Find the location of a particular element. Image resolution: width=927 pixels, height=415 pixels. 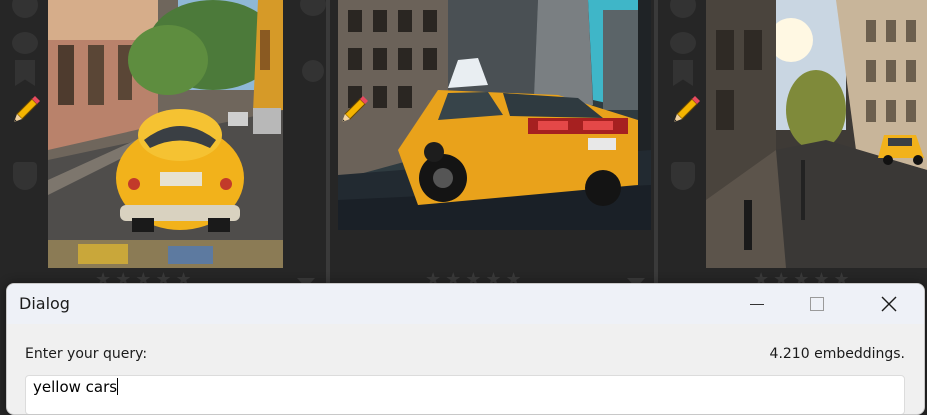

embeddings-count: 4.210 embeddings. is located at coordinates (837, 354).